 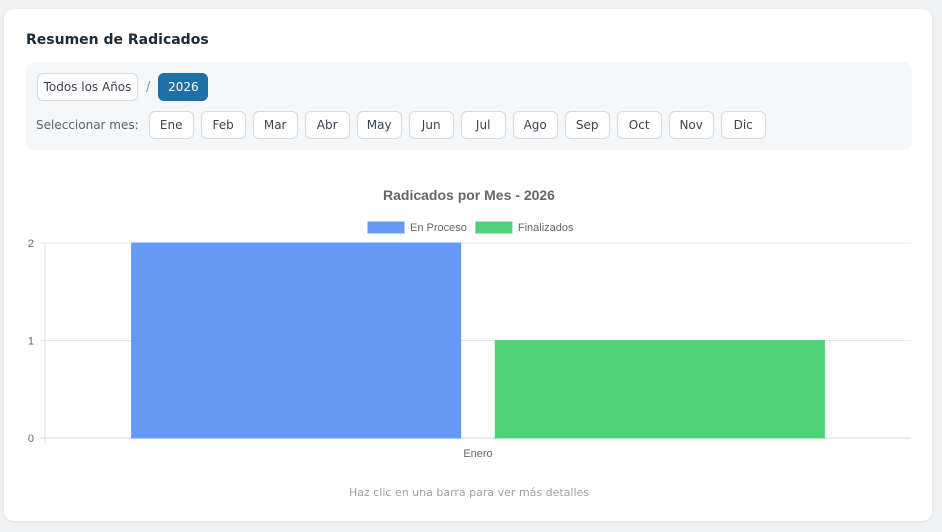 I want to click on legend-label-2: Finalizados, so click(x=546, y=228).